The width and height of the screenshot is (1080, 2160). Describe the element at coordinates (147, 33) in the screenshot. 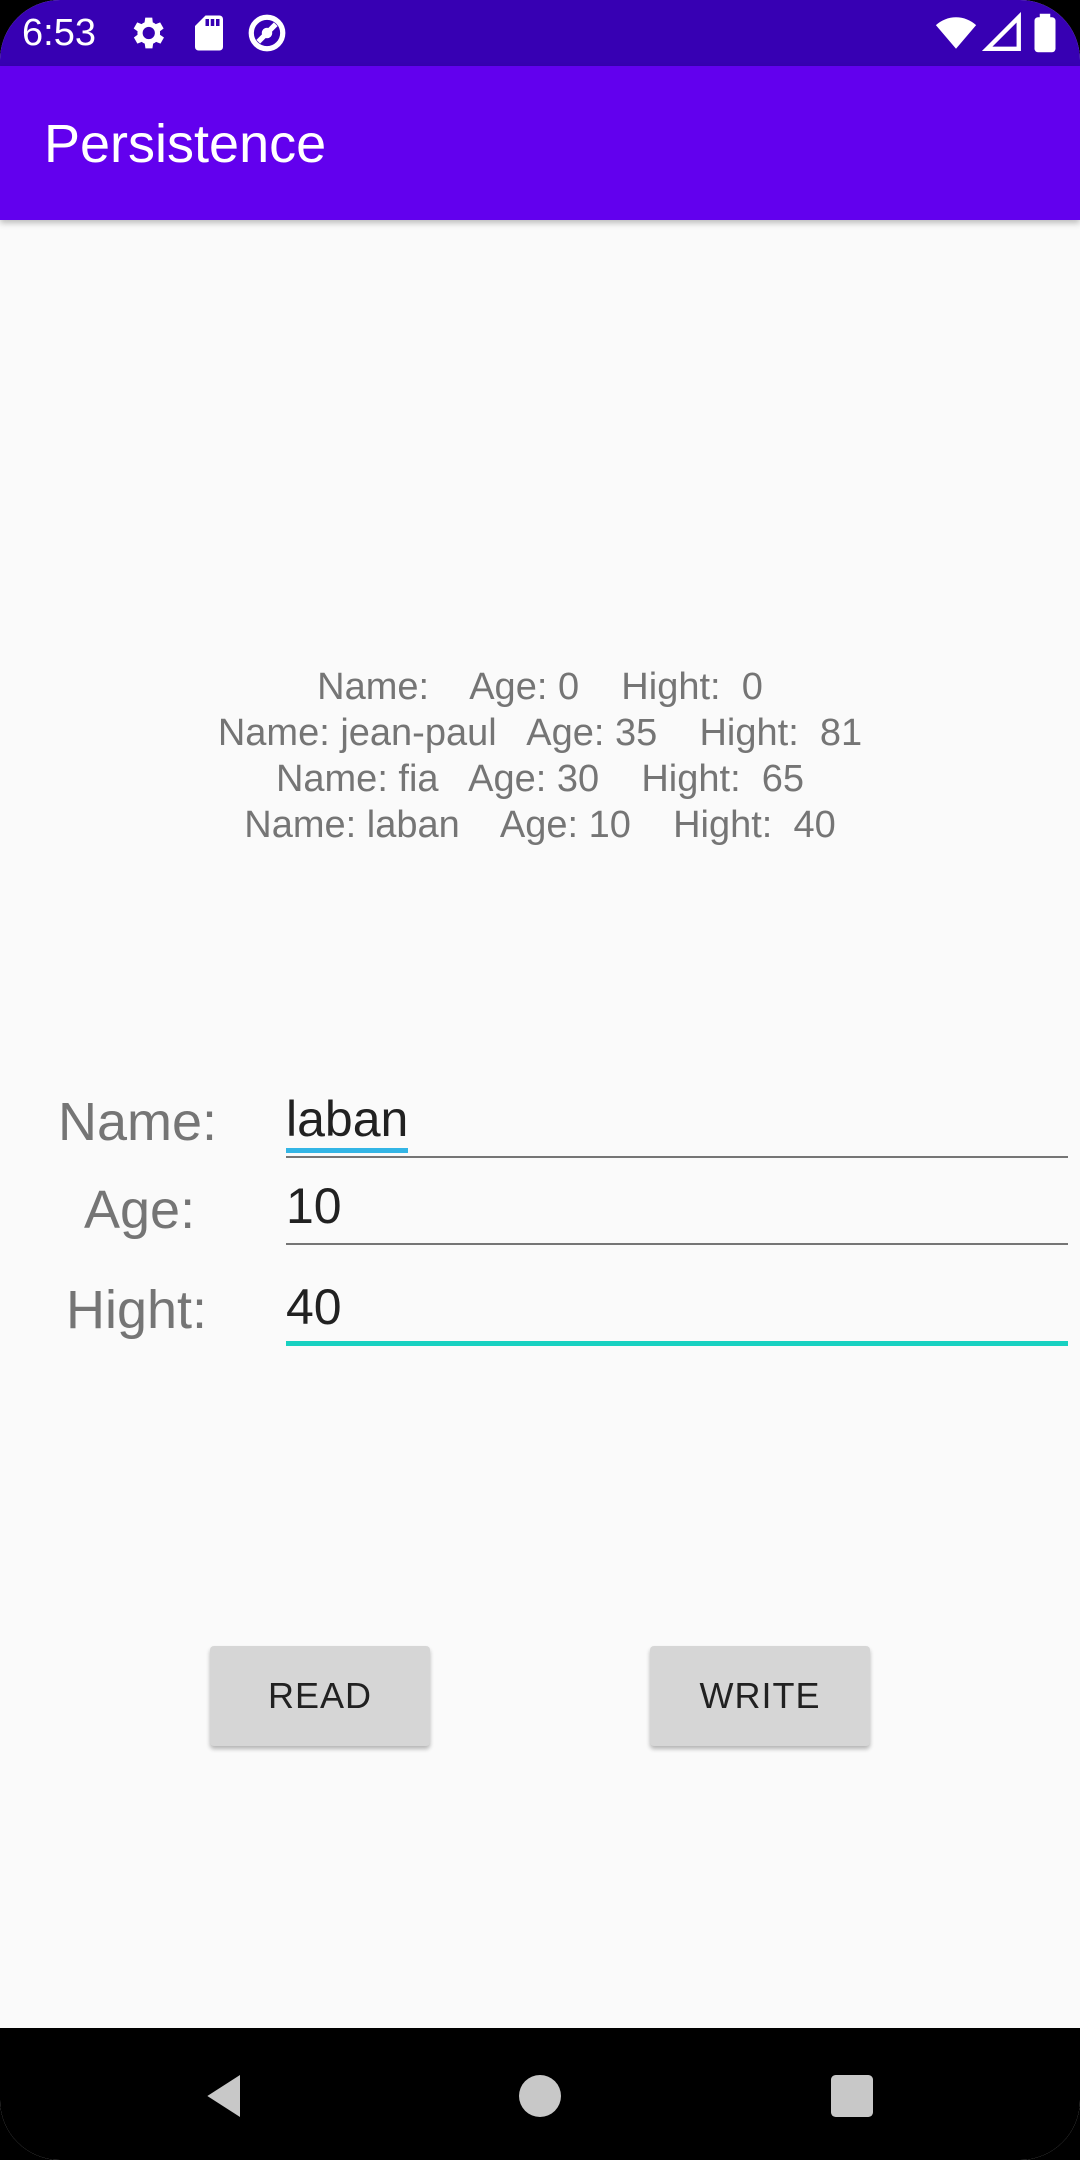

I see `settings-icon` at that location.